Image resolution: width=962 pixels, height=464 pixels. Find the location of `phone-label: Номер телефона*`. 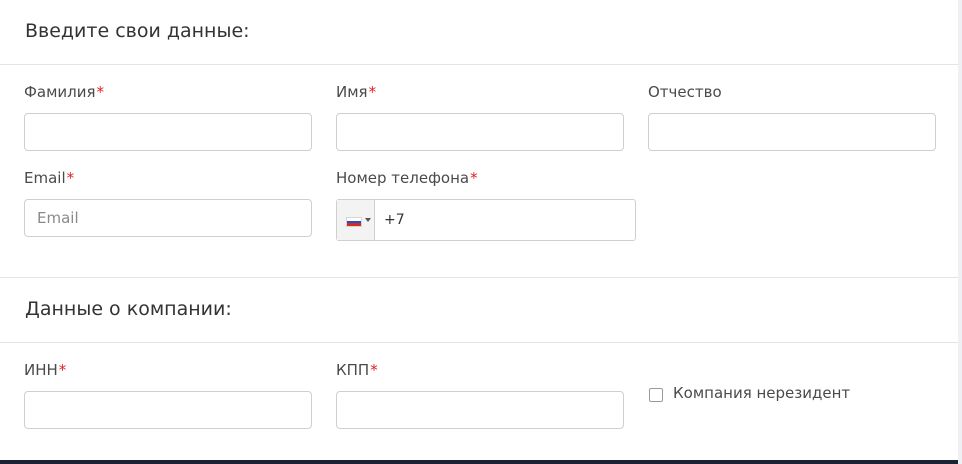

phone-label: Номер телефона* is located at coordinates (407, 178).